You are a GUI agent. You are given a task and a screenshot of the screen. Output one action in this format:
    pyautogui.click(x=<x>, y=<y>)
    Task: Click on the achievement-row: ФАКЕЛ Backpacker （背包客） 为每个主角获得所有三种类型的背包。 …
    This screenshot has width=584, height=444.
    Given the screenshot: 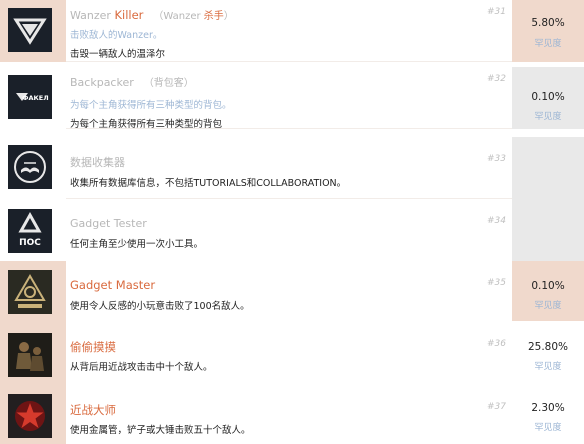 What is the action you would take?
    pyautogui.click(x=292, y=98)
    